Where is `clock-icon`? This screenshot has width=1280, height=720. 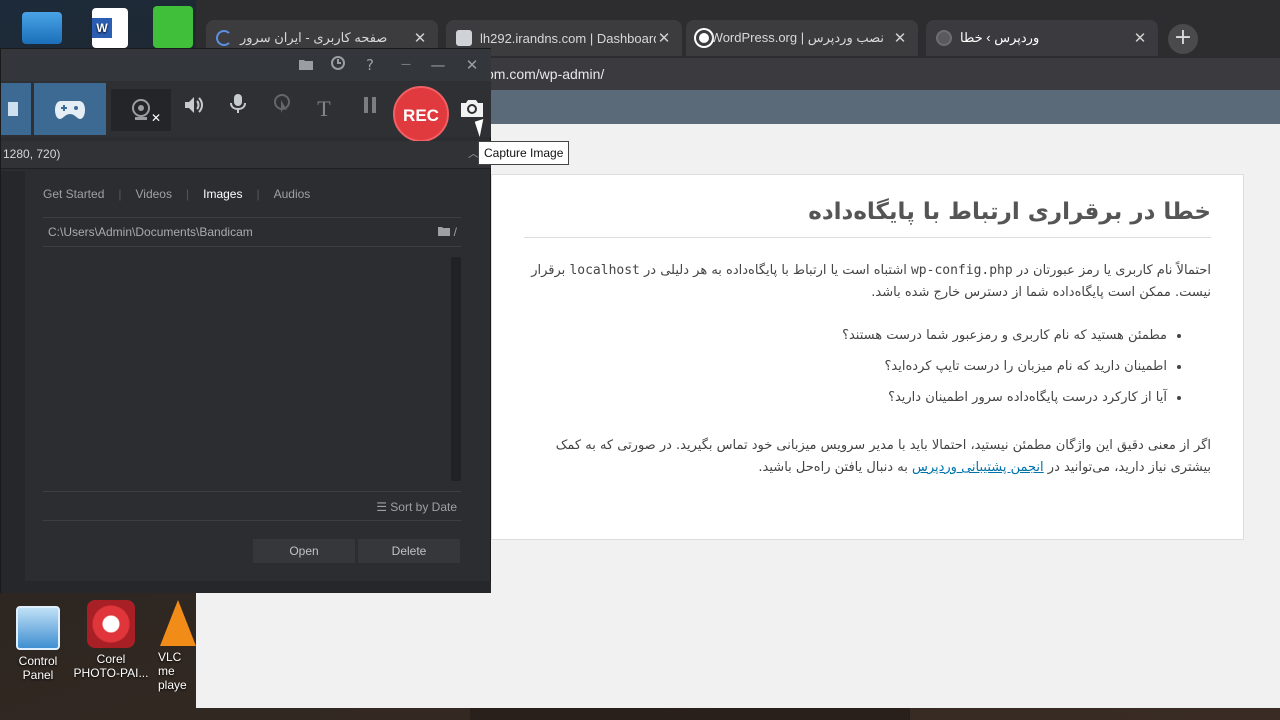 clock-icon is located at coordinates (338, 65).